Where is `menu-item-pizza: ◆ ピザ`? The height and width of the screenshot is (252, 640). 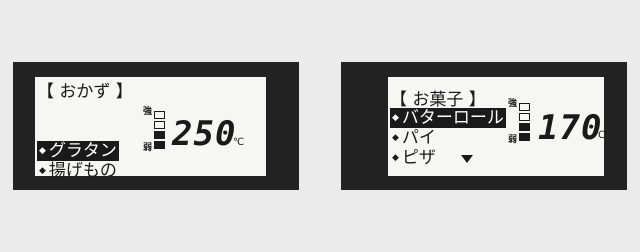
menu-item-pizza: ◆ ピザ is located at coordinates (414, 158).